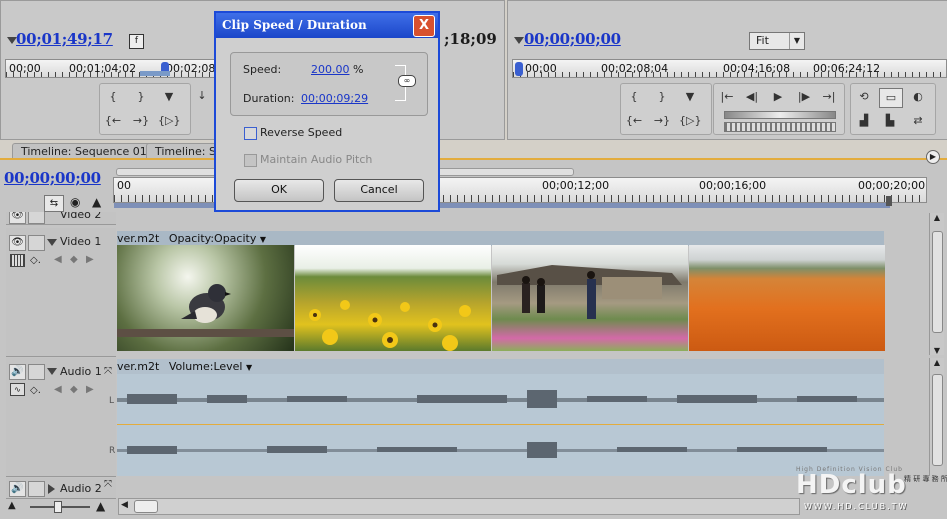 The height and width of the screenshot is (519, 947). What do you see at coordinates (124, 185) in the screenshot?
I see `ruler-label: 00` at bounding box center [124, 185].